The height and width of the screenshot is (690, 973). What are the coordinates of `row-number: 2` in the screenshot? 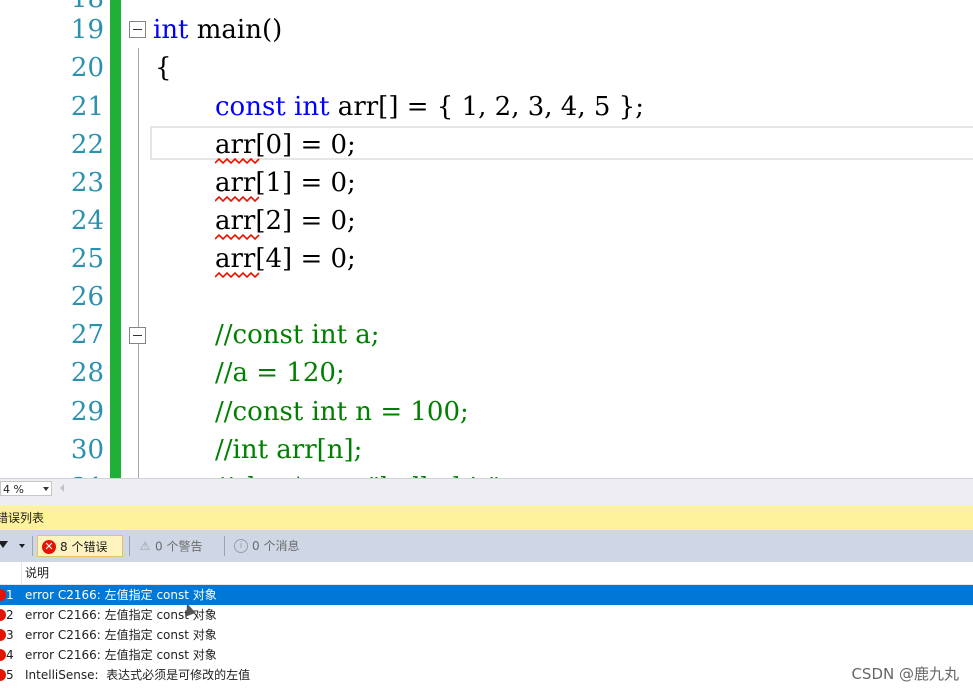 It's located at (10, 615).